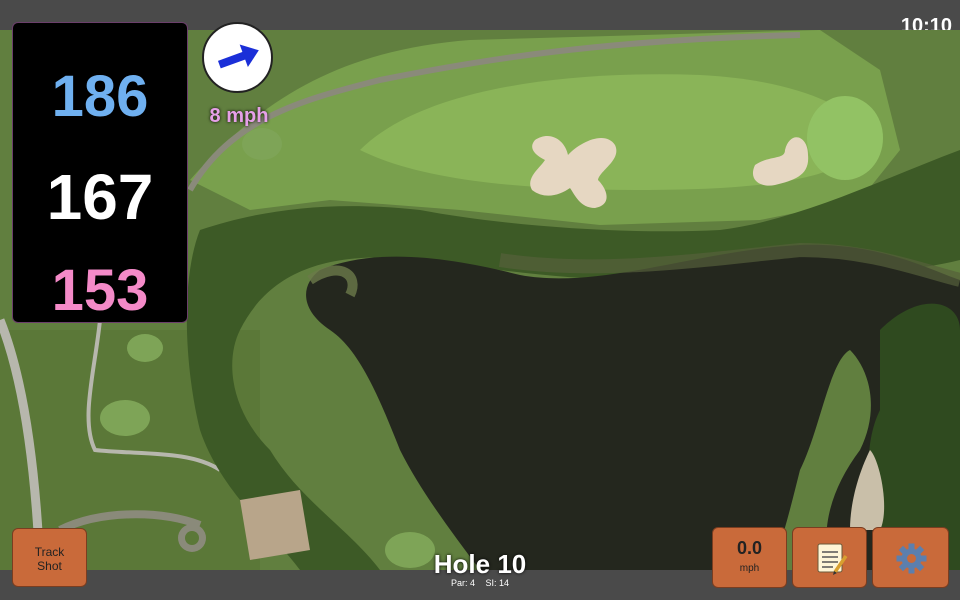 The height and width of the screenshot is (600, 960). Describe the element at coordinates (480, 564) in the screenshot. I see `hole-title: Hole 10` at that location.